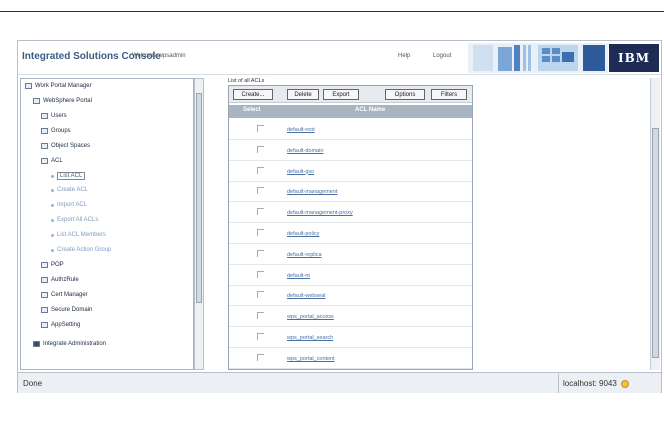  Describe the element at coordinates (305, 151) in the screenshot. I see `acl-name-link: default-domain` at that location.